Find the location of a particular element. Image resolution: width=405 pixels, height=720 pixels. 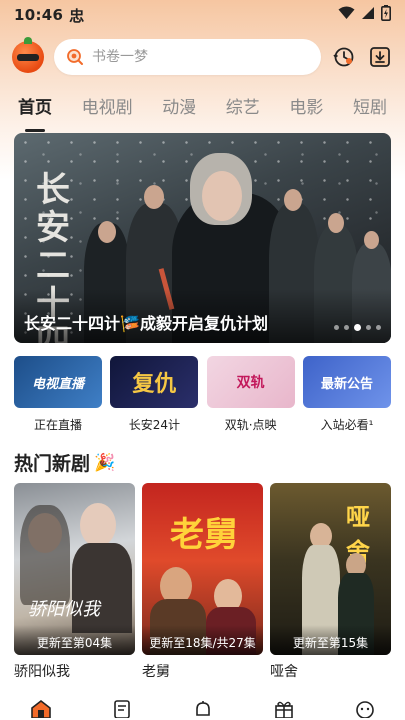

search-header is located at coordinates (202, 57).